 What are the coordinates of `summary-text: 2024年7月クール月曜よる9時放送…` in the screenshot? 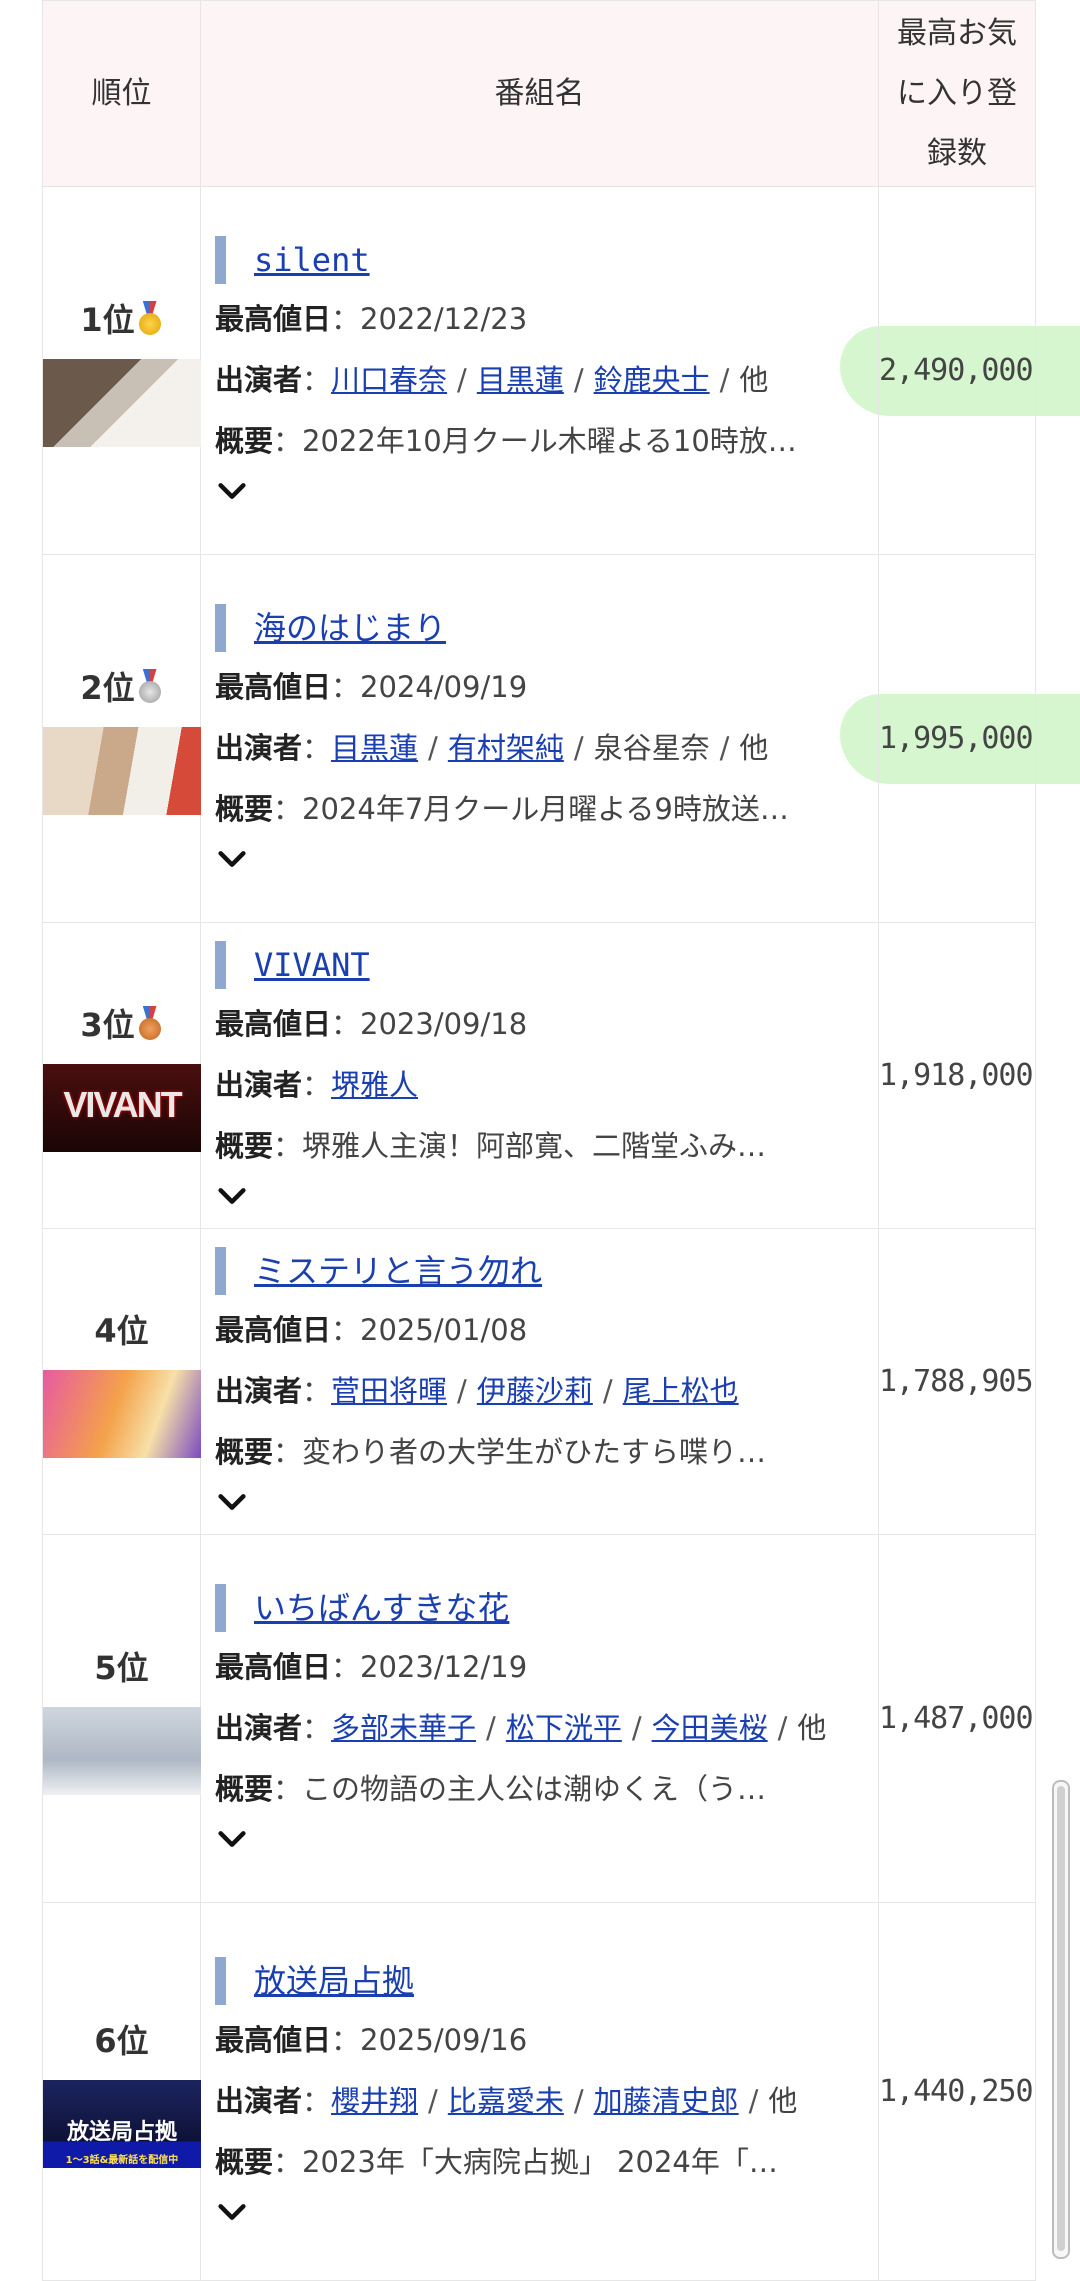 It's located at (545, 809).